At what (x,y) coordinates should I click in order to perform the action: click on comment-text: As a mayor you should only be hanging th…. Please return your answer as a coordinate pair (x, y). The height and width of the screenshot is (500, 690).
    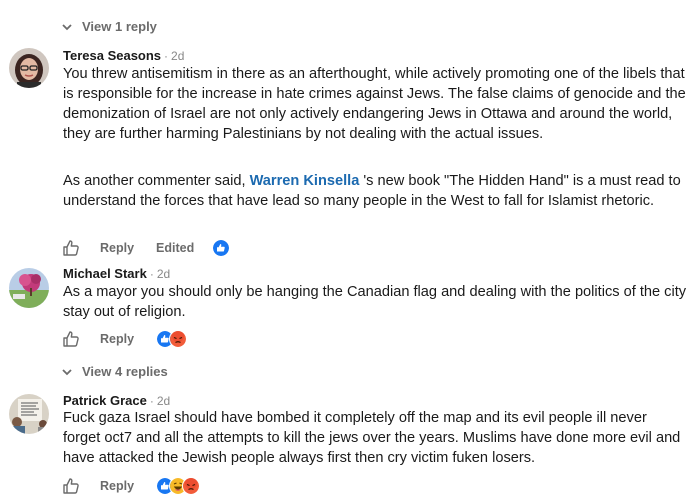
    Looking at the image, I should click on (375, 302).